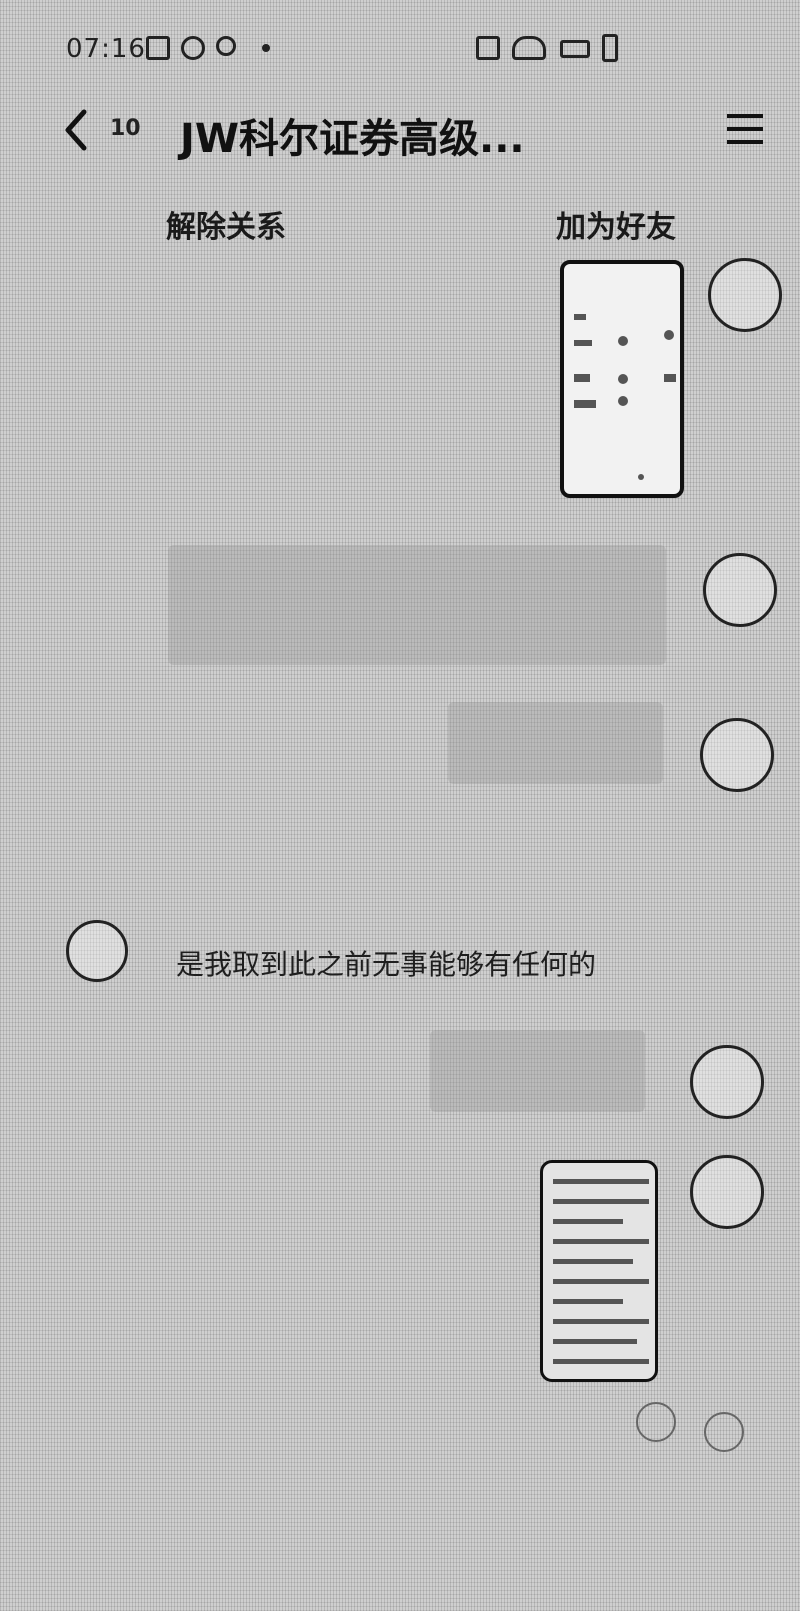 The image size is (800, 1611). I want to click on unlink-button: 解除关系, so click(226, 224).